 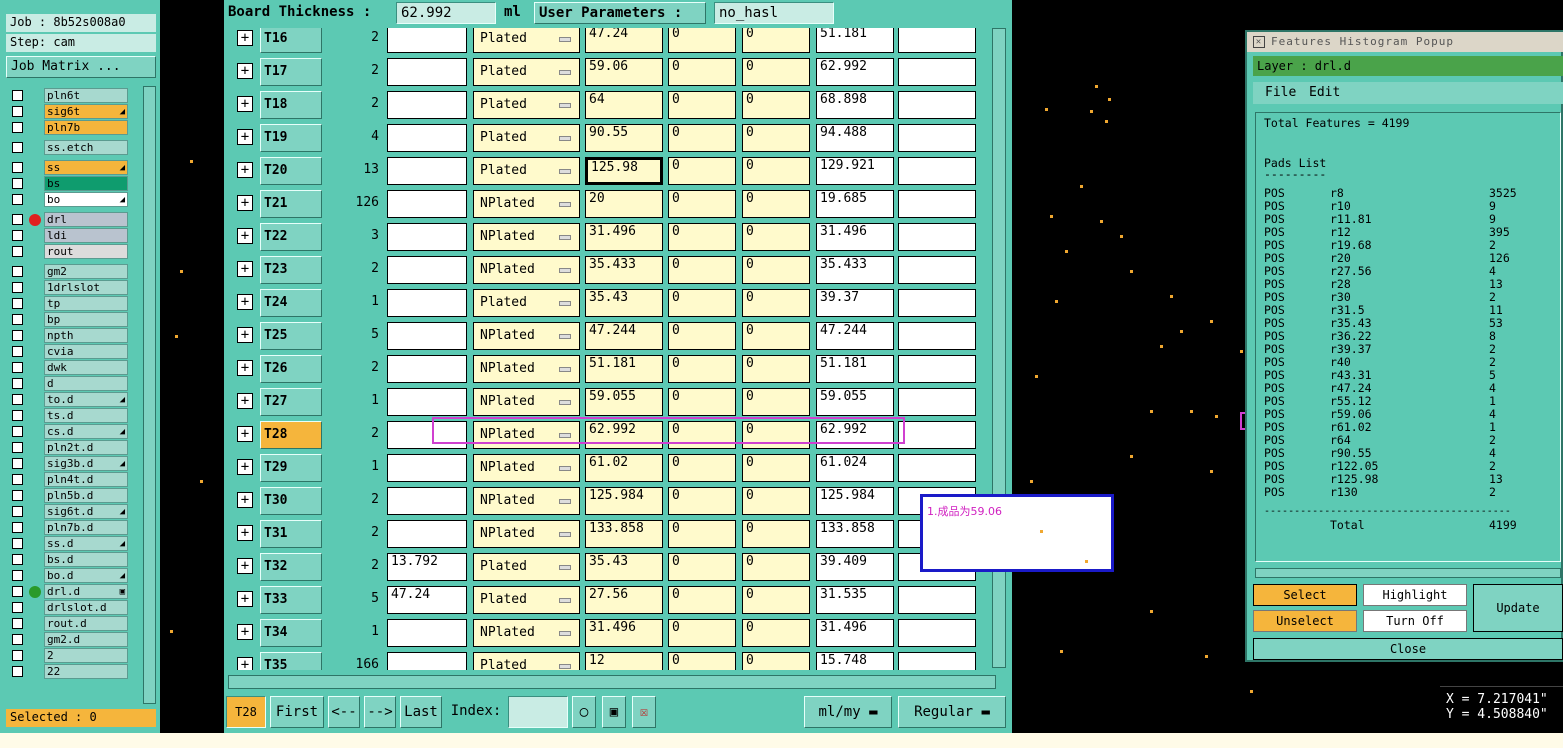 I want to click on close-icon: ✕, so click(x=1259, y=42).